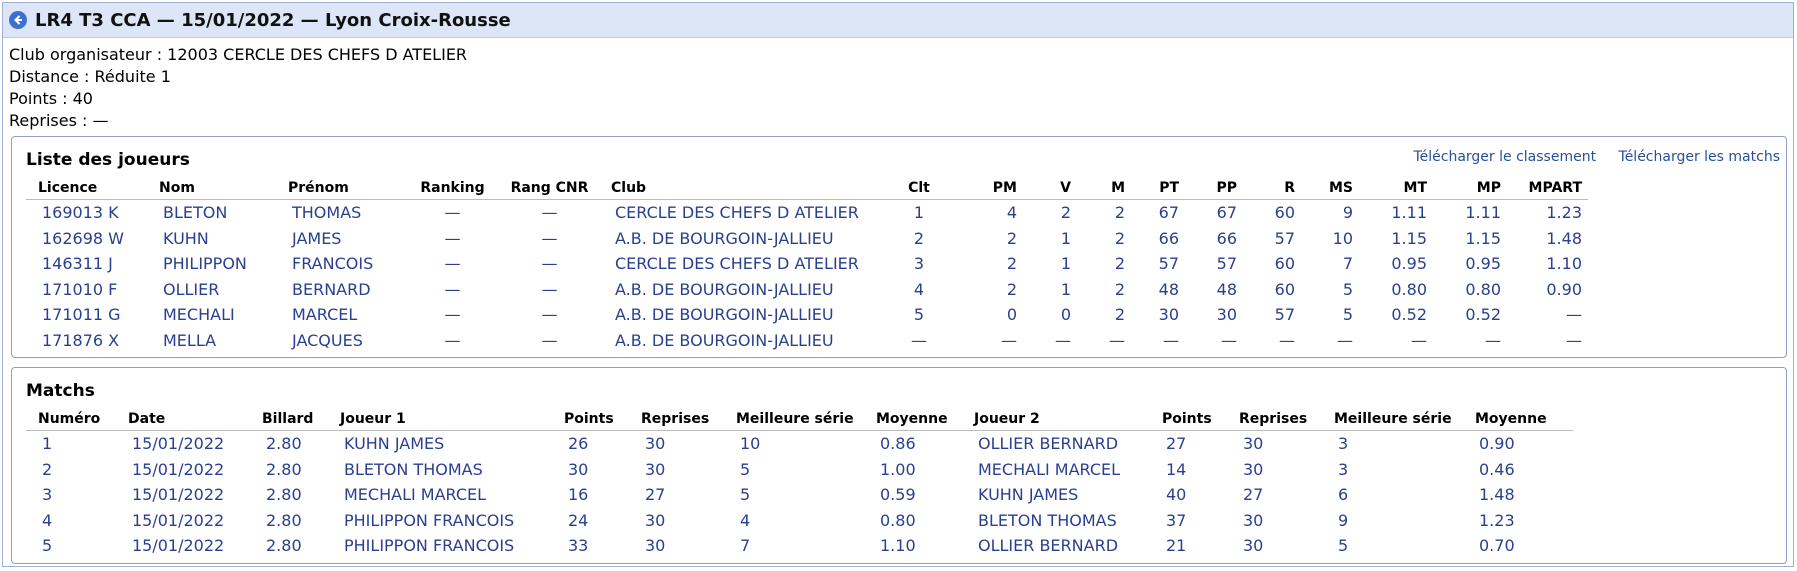 Image resolution: width=1797 pixels, height=571 pixels. What do you see at coordinates (919, 264) in the screenshot?
I see `players-cell: 3` at bounding box center [919, 264].